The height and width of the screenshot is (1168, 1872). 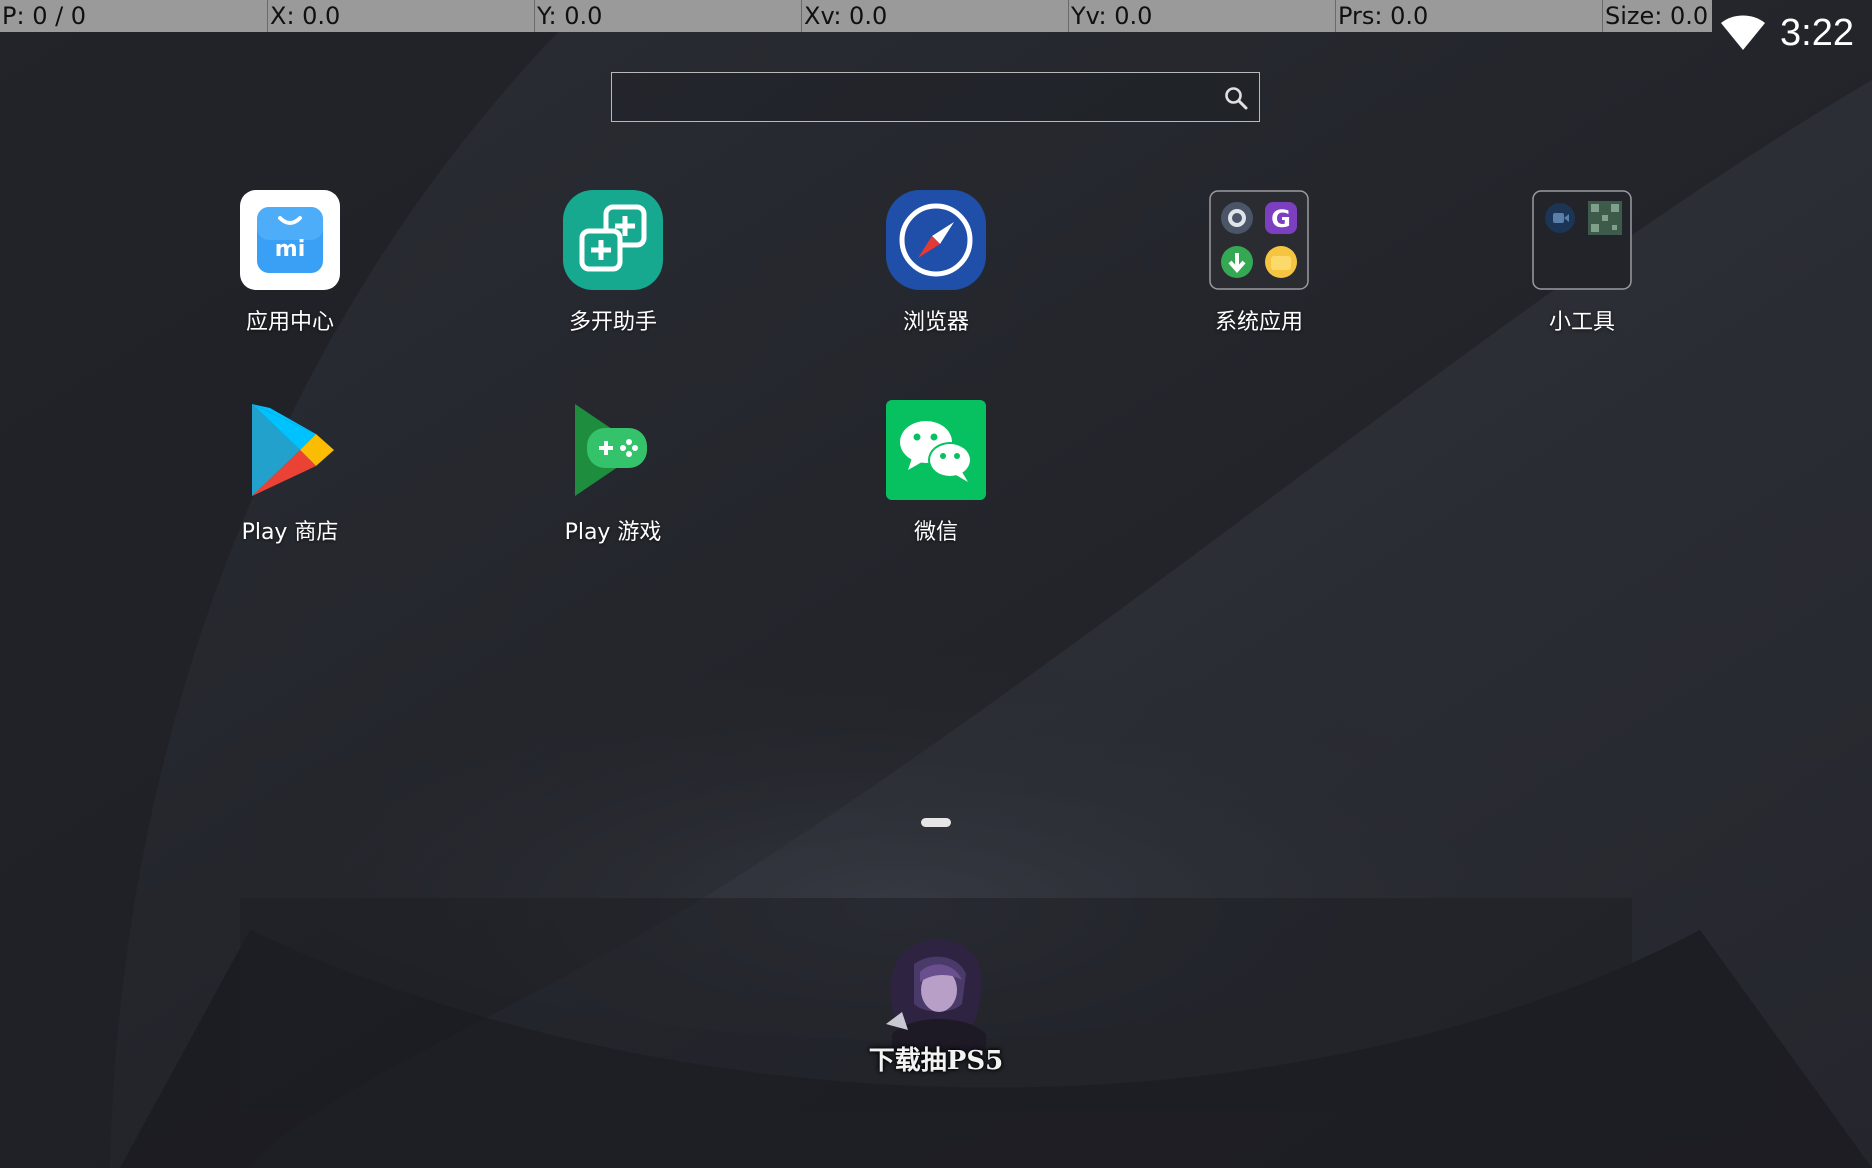 I want to click on app-label: Play 游戏, so click(x=613, y=532).